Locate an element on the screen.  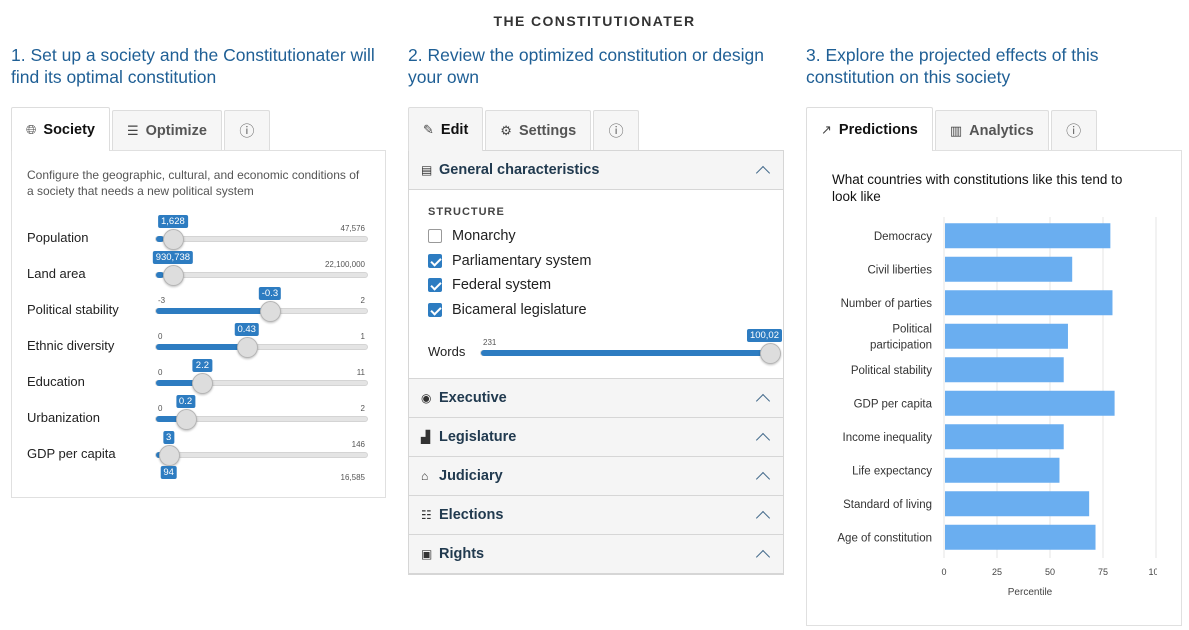
slider-row: Land area 22,100,000 930,738 is located at coordinates (198, 271).